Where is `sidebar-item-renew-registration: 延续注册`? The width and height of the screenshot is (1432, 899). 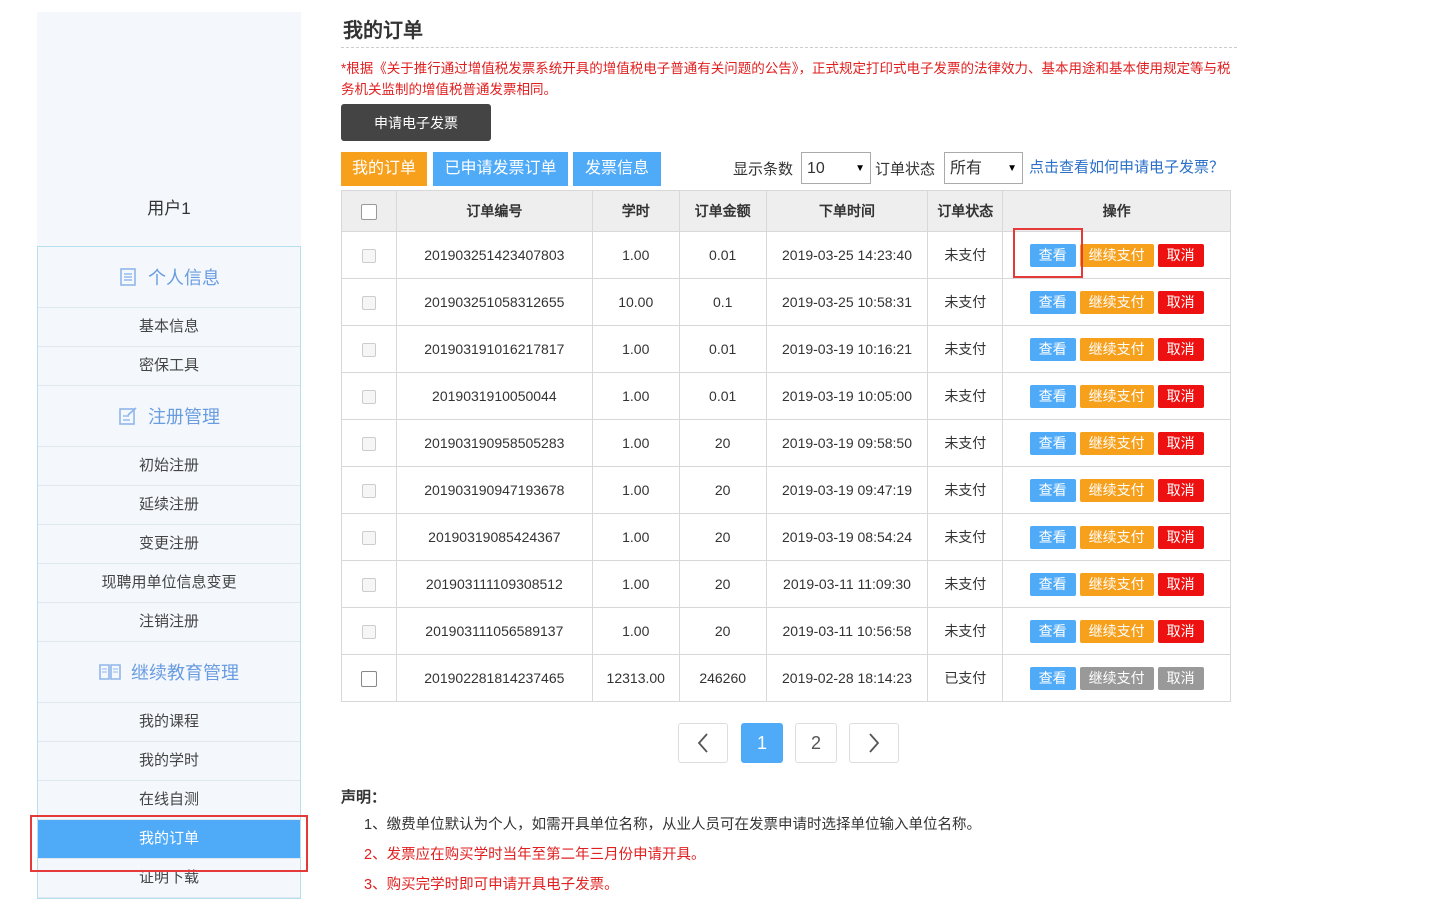 sidebar-item-renew-registration: 延续注册 is located at coordinates (169, 505).